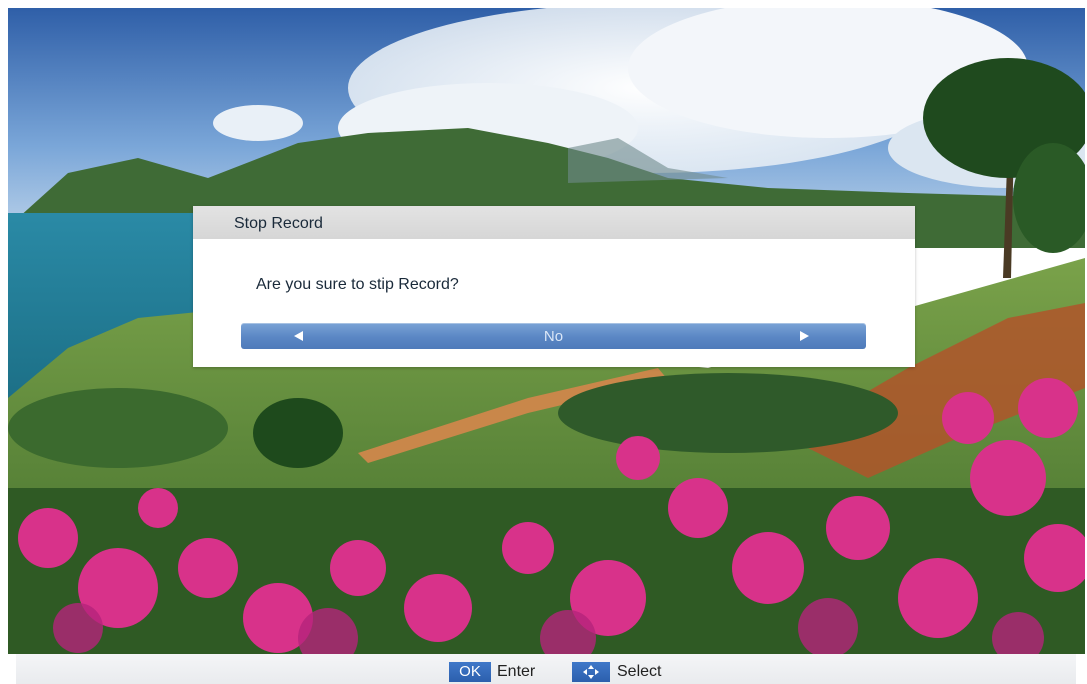 This screenshot has width=1087, height=684. What do you see at coordinates (546, 669) in the screenshot?
I see `footer-hint-bar: OK Enter Select` at bounding box center [546, 669].